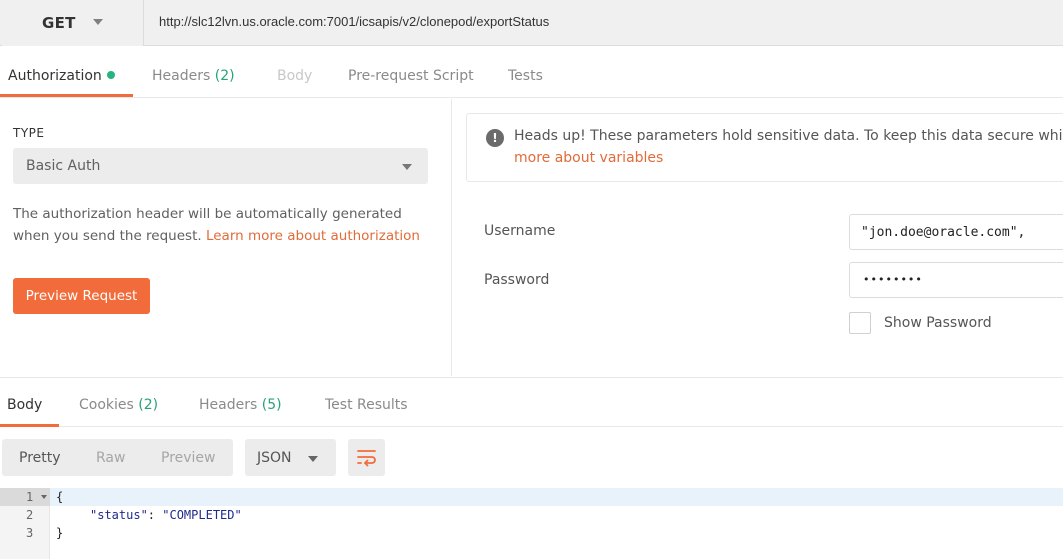 Image resolution: width=1063 pixels, height=559 pixels. What do you see at coordinates (59, 23) in the screenshot?
I see `method-label: GET` at bounding box center [59, 23].